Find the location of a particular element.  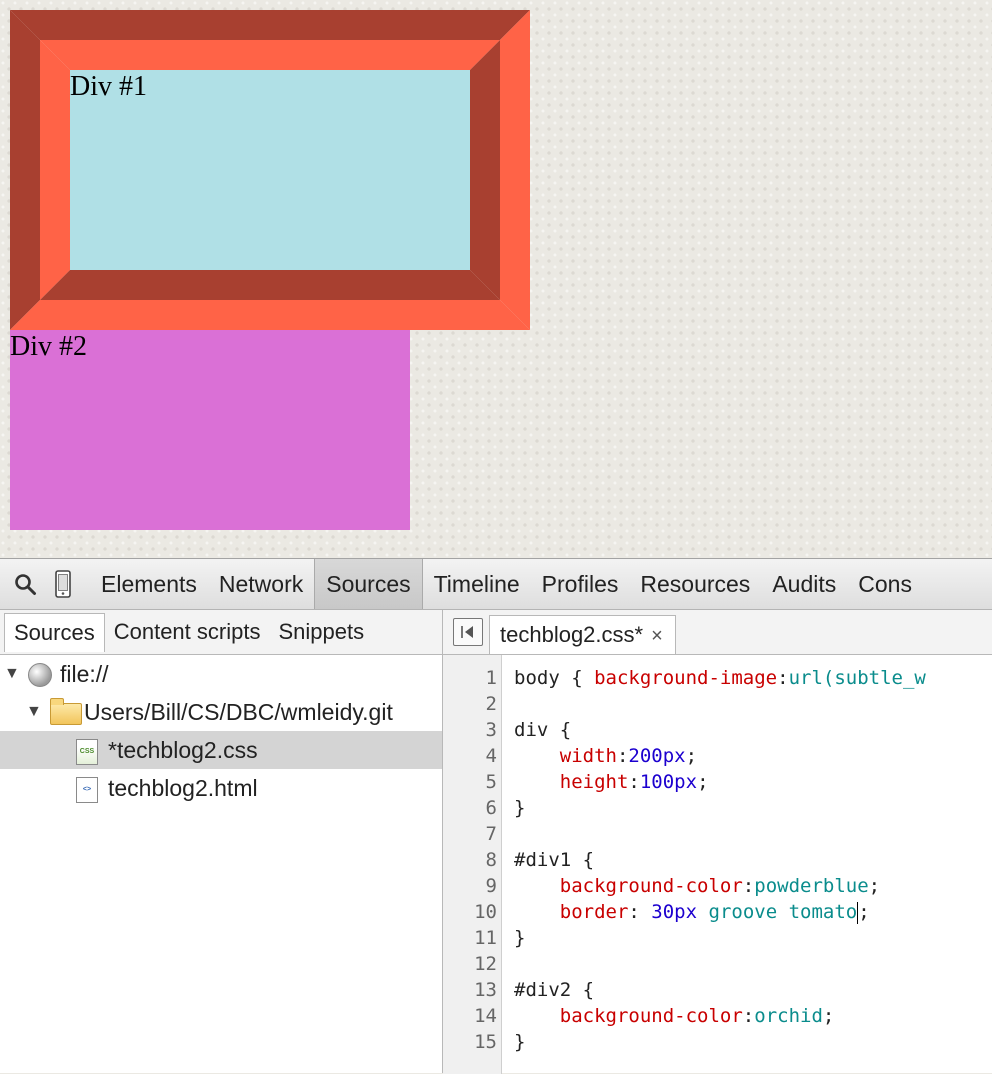

code-token: #div2 { is located at coordinates (554, 990).